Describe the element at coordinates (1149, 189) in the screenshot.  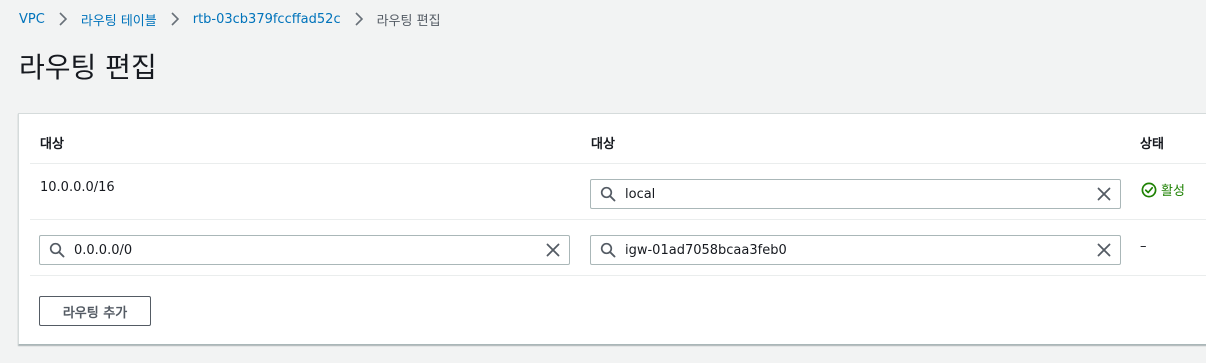
I see `check-circle-icon` at that location.